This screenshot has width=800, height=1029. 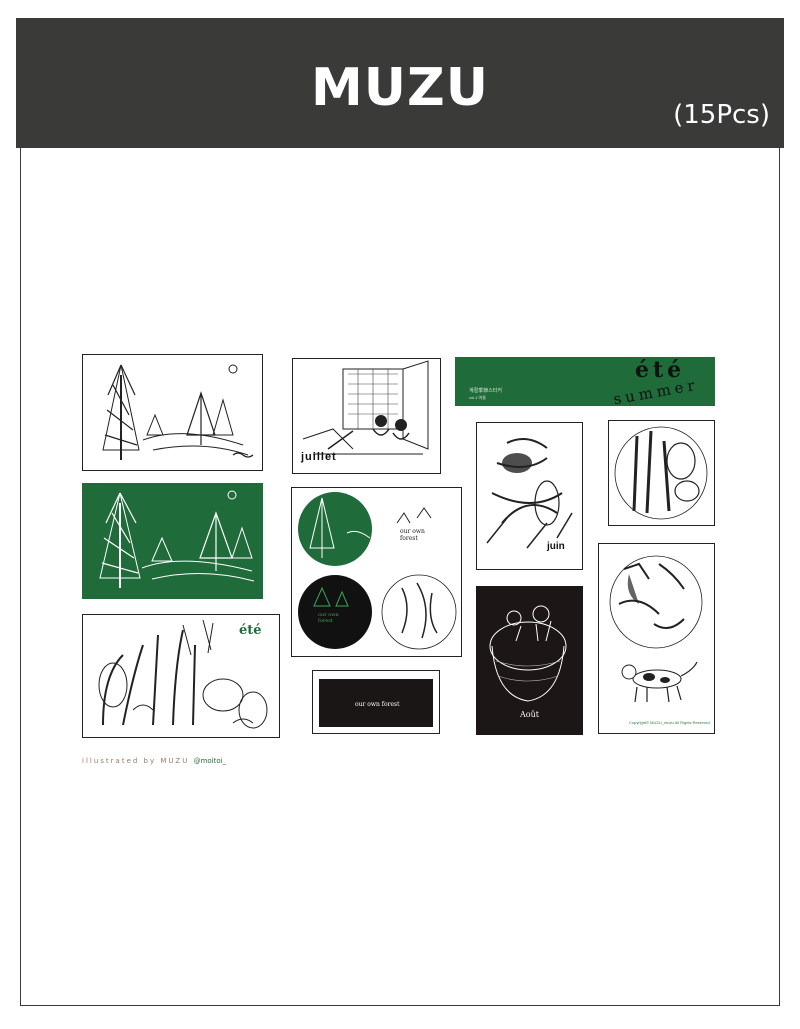 What do you see at coordinates (556, 546) in the screenshot?
I see `juin-label: juin` at bounding box center [556, 546].